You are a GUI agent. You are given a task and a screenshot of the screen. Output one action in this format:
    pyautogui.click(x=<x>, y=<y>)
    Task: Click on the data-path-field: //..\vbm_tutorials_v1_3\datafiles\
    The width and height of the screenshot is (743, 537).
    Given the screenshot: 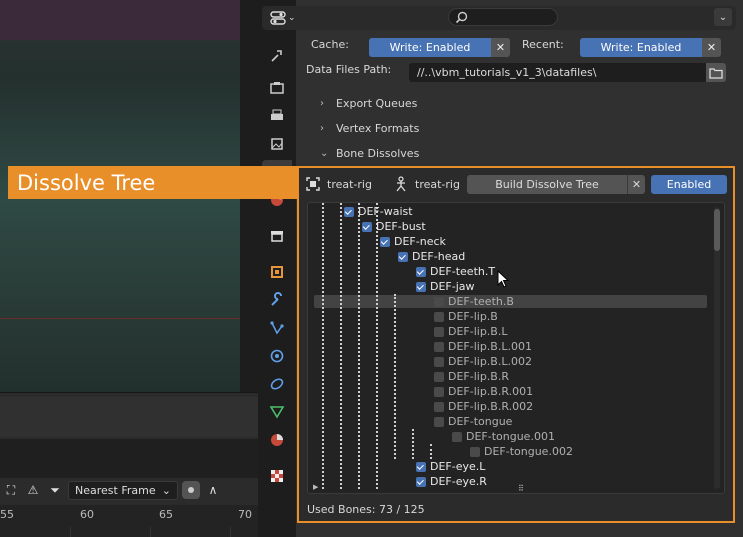 What is the action you would take?
    pyautogui.click(x=557, y=72)
    